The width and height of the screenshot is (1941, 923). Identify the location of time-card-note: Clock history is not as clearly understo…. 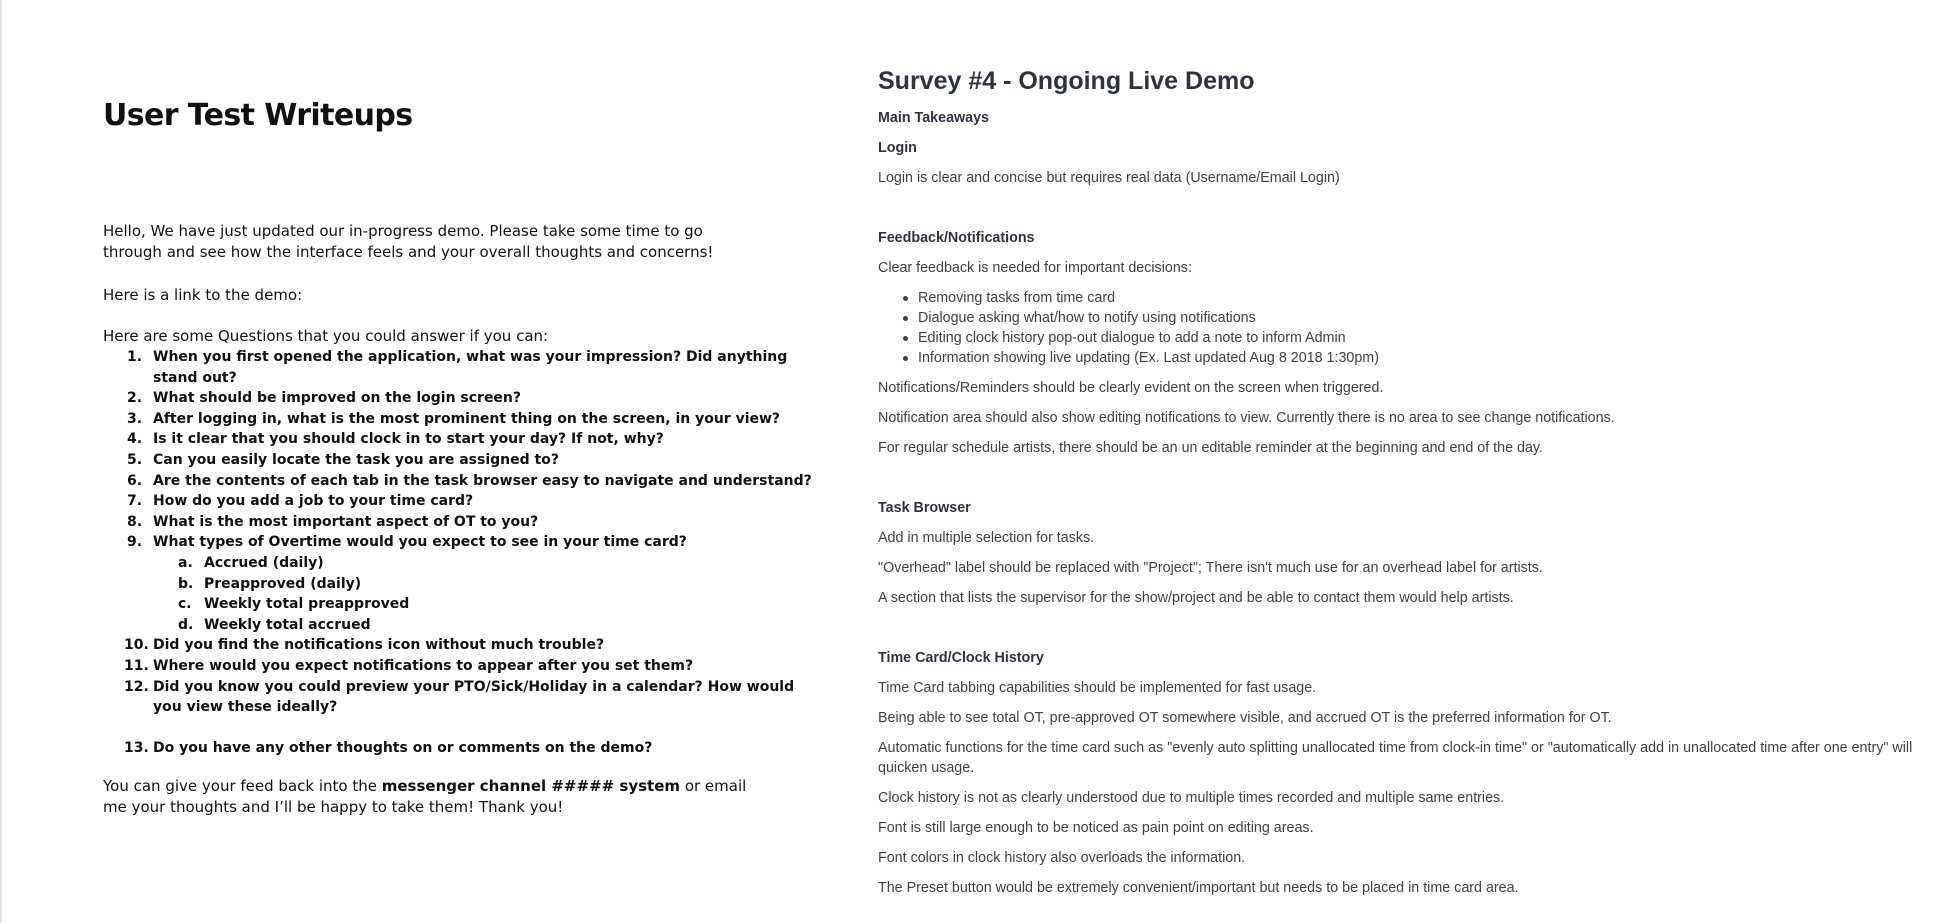
(1191, 798).